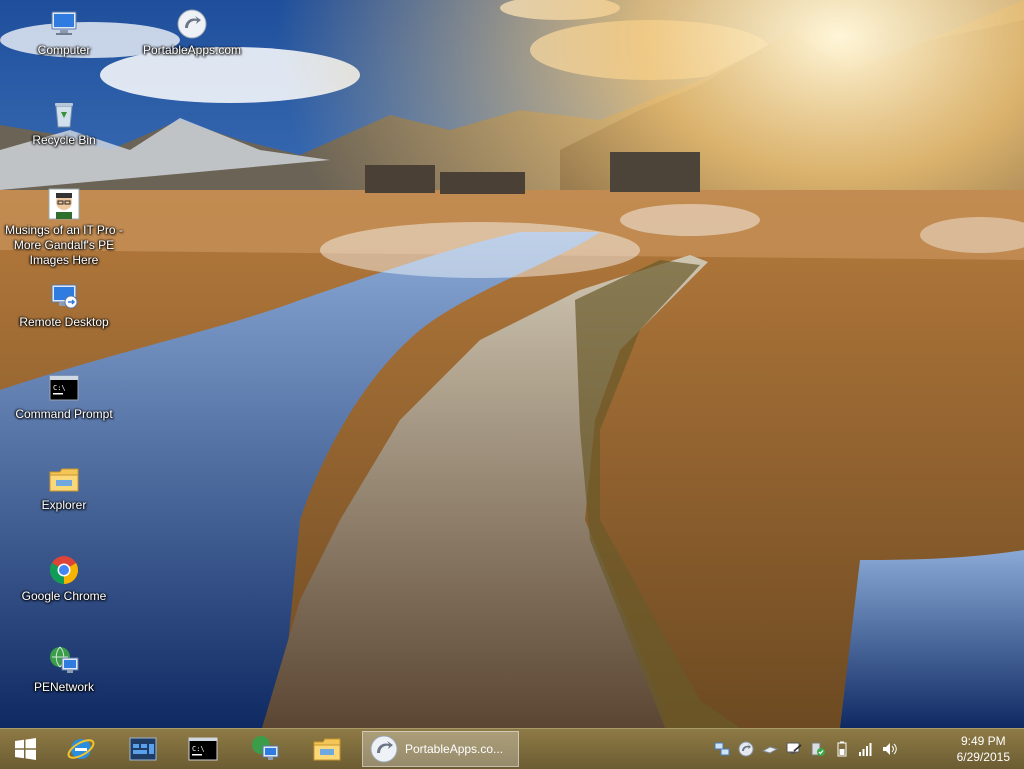  I want to click on desktop-icon-label: Command Prompt, so click(64, 414).